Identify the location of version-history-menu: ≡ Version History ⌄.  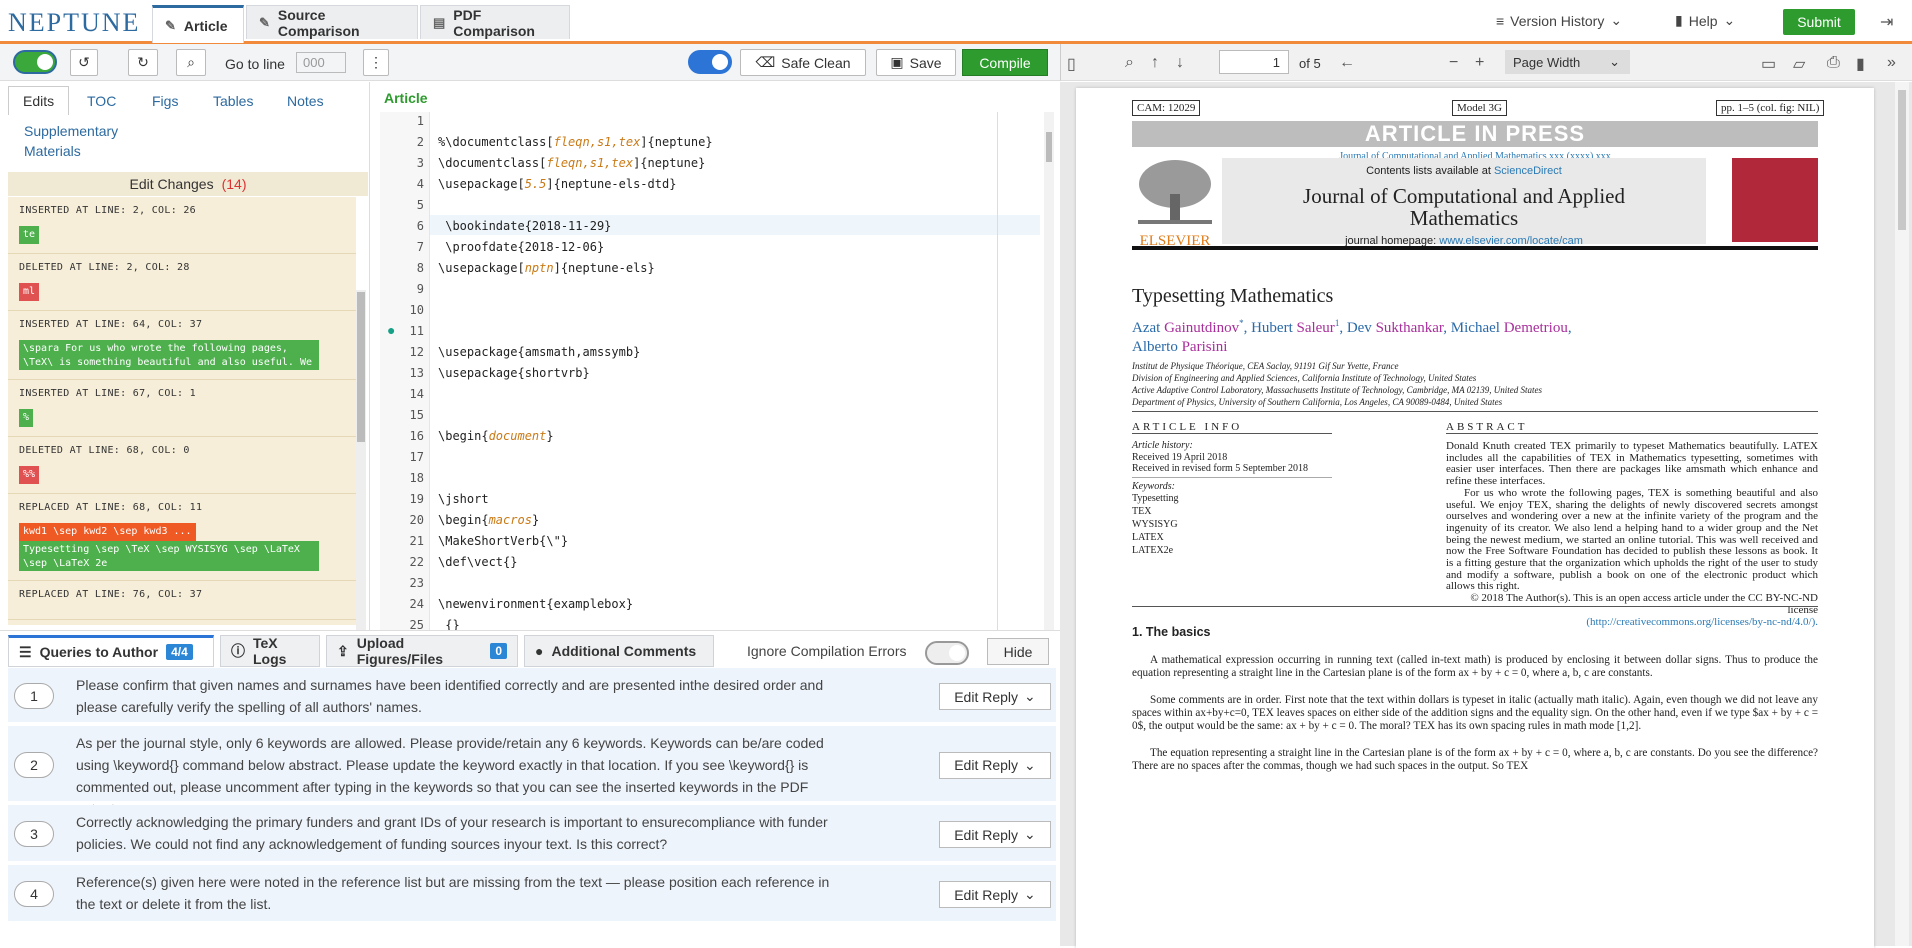
(1559, 20).